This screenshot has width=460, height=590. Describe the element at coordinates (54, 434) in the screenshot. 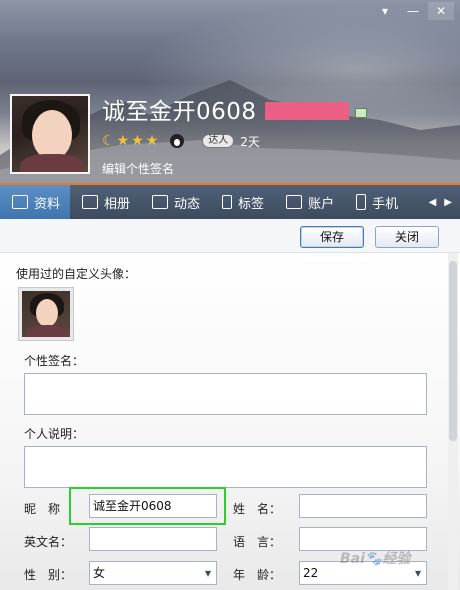

I see `description-label: 个人说明：` at that location.